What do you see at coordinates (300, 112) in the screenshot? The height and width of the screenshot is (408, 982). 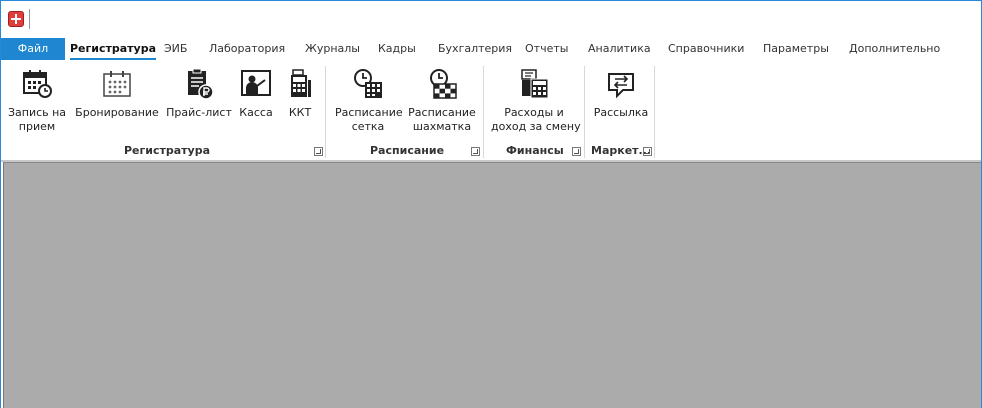 I see `kkt-label: ККТ` at bounding box center [300, 112].